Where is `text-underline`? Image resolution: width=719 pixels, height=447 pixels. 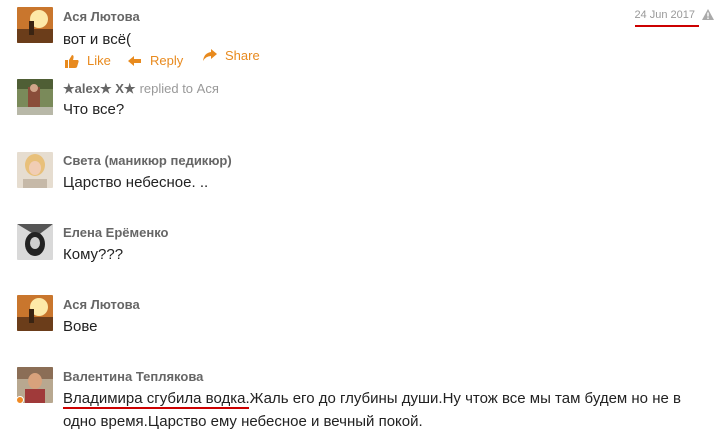 text-underline is located at coordinates (156, 408).